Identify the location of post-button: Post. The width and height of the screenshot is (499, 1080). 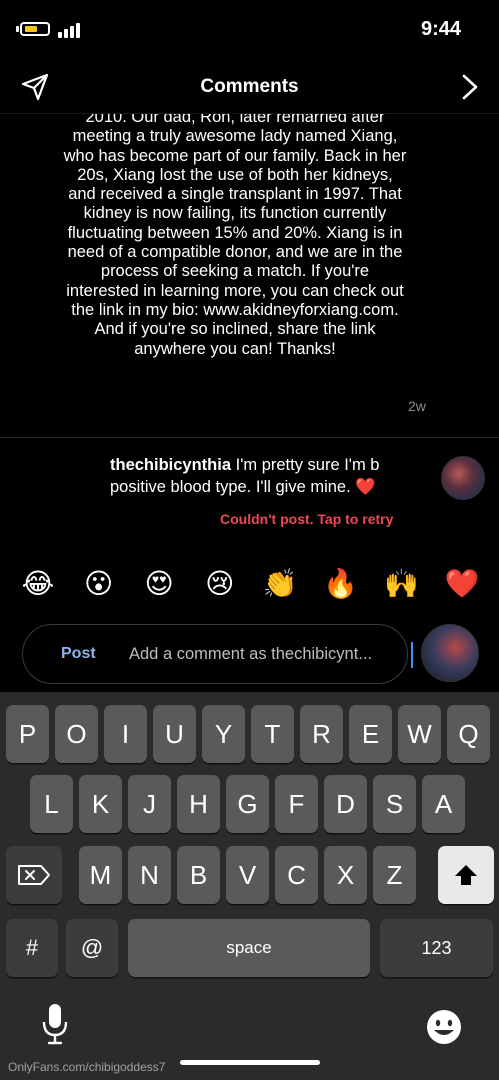
(78, 654).